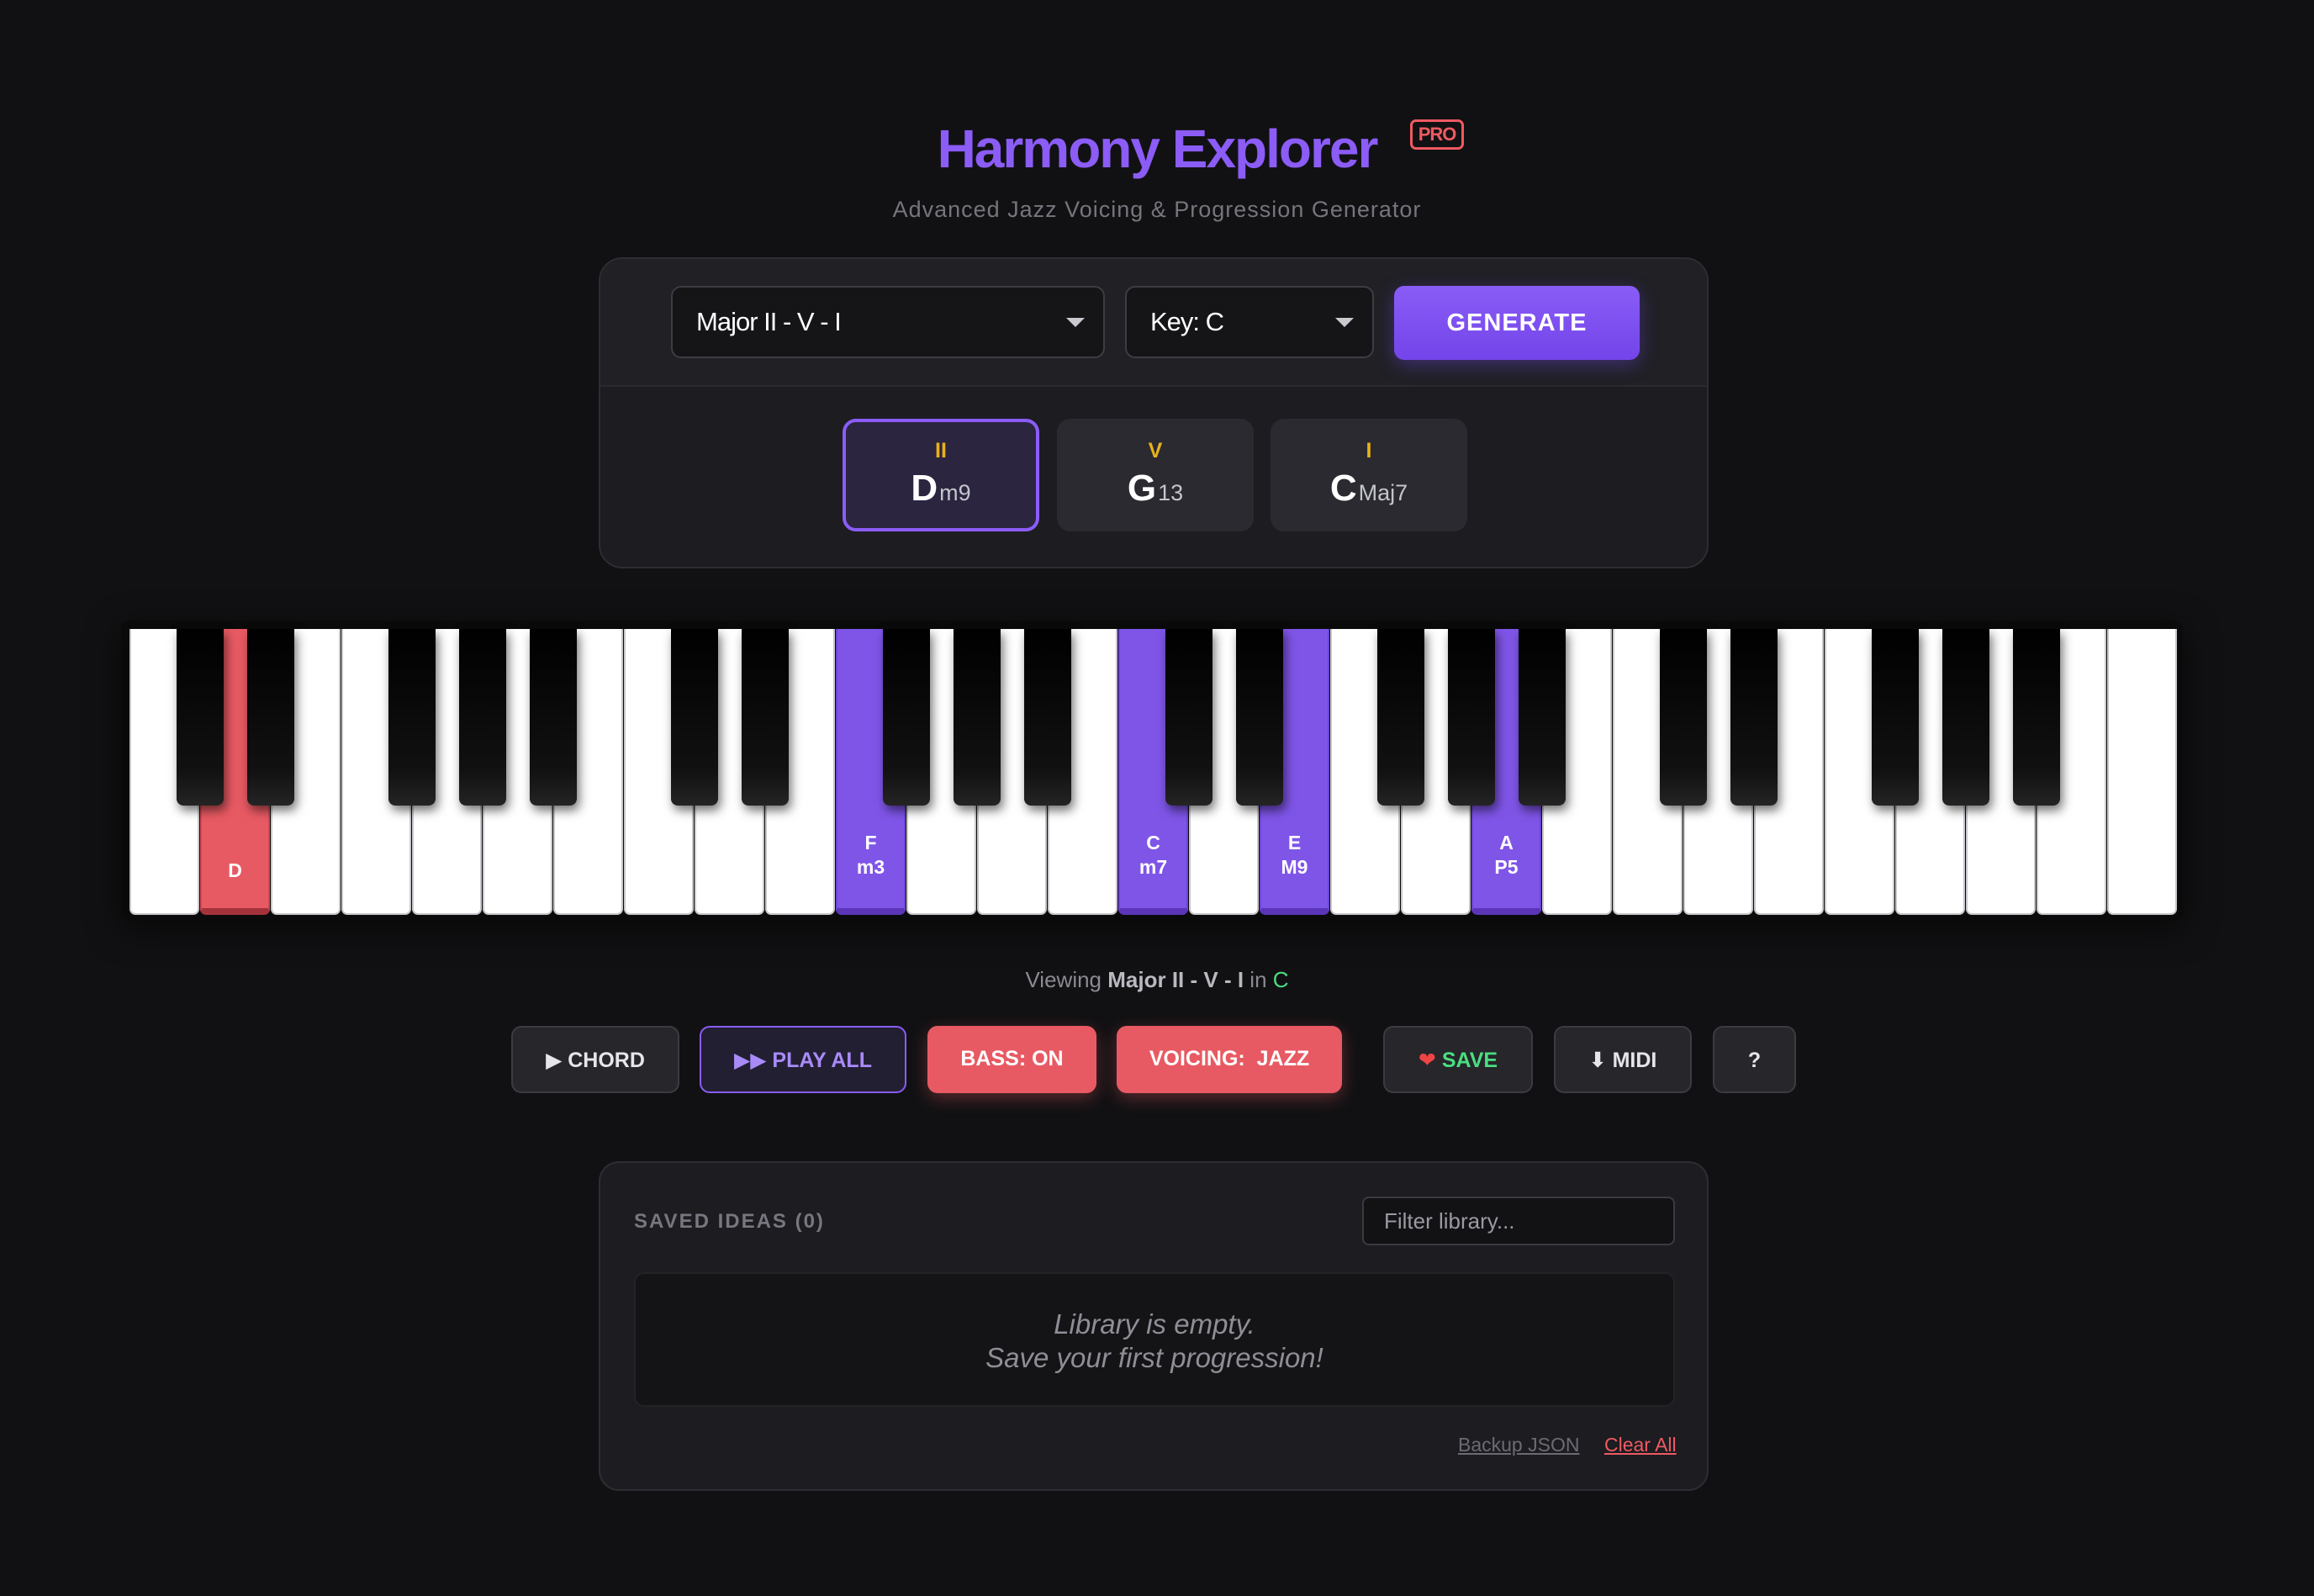 The height and width of the screenshot is (1596, 2314). What do you see at coordinates (1623, 1059) in the screenshot?
I see `midi-export-button: ⬇ MIDI` at bounding box center [1623, 1059].